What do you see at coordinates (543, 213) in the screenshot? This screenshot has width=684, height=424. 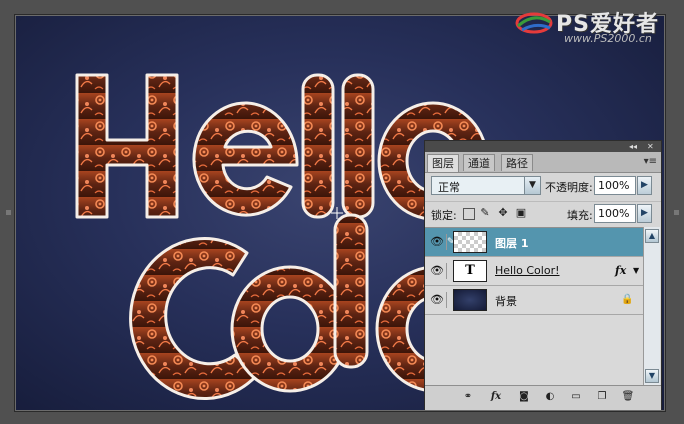 I see `lock-row: 锁定: ✎ ✥ ▣ 填充: 100% ▶` at bounding box center [543, 213].